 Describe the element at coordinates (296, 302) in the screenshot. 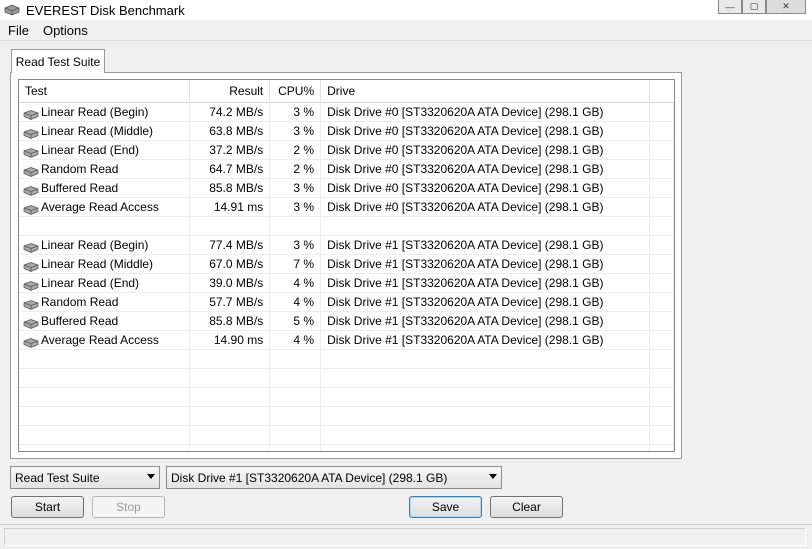

I see `cell-cpu: 4 %` at that location.